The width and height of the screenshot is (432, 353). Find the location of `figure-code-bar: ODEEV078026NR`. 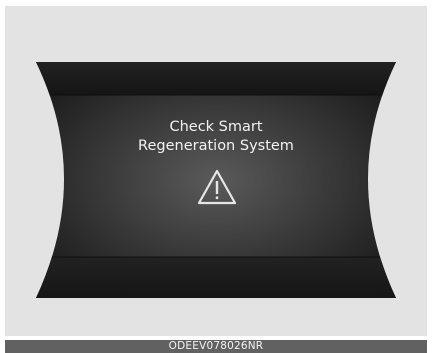

figure-code-bar: ODEEV078026NR is located at coordinates (216, 346).